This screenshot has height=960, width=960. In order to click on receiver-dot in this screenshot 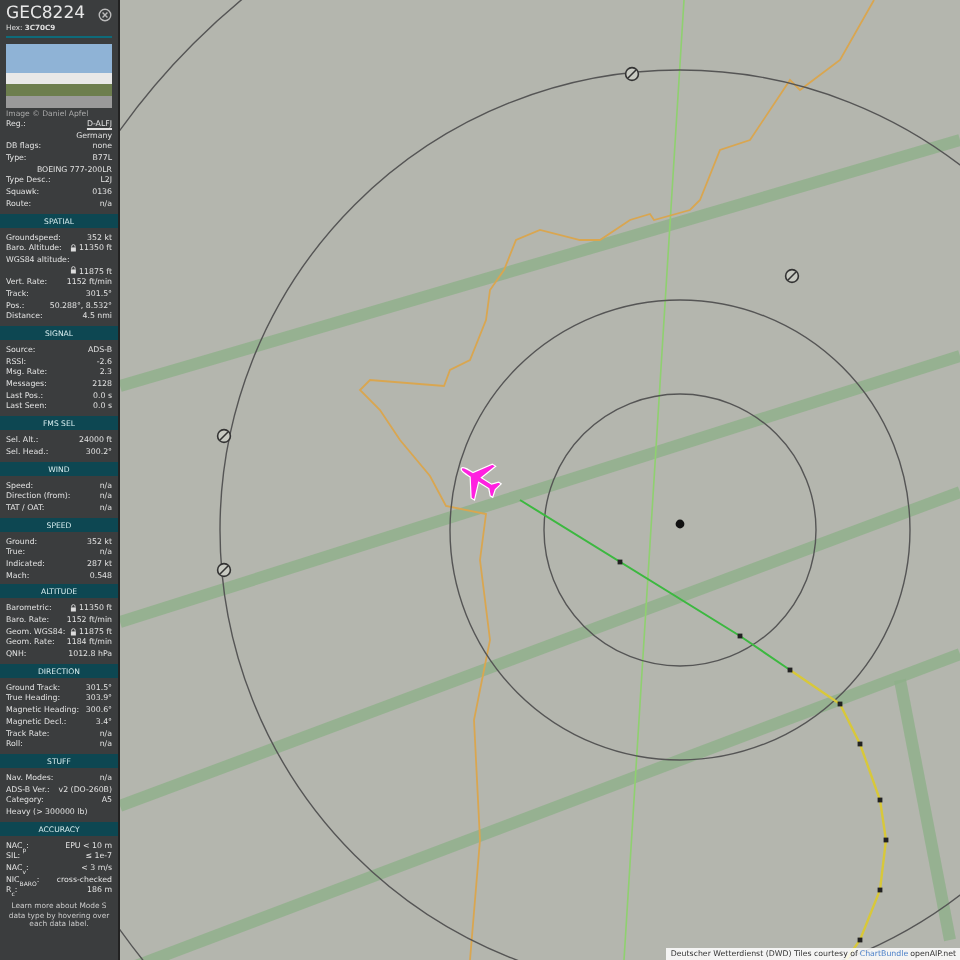, I will do `click(680, 524)`.